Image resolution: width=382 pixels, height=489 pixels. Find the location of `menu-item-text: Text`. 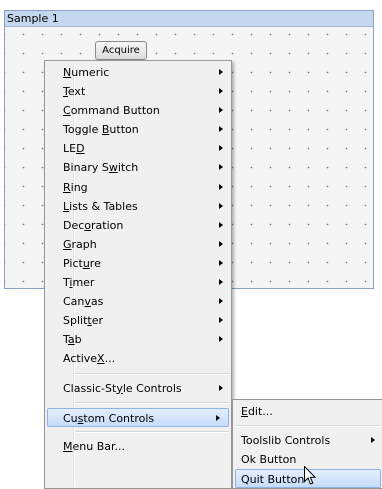

menu-item-text: Text is located at coordinates (138, 91).